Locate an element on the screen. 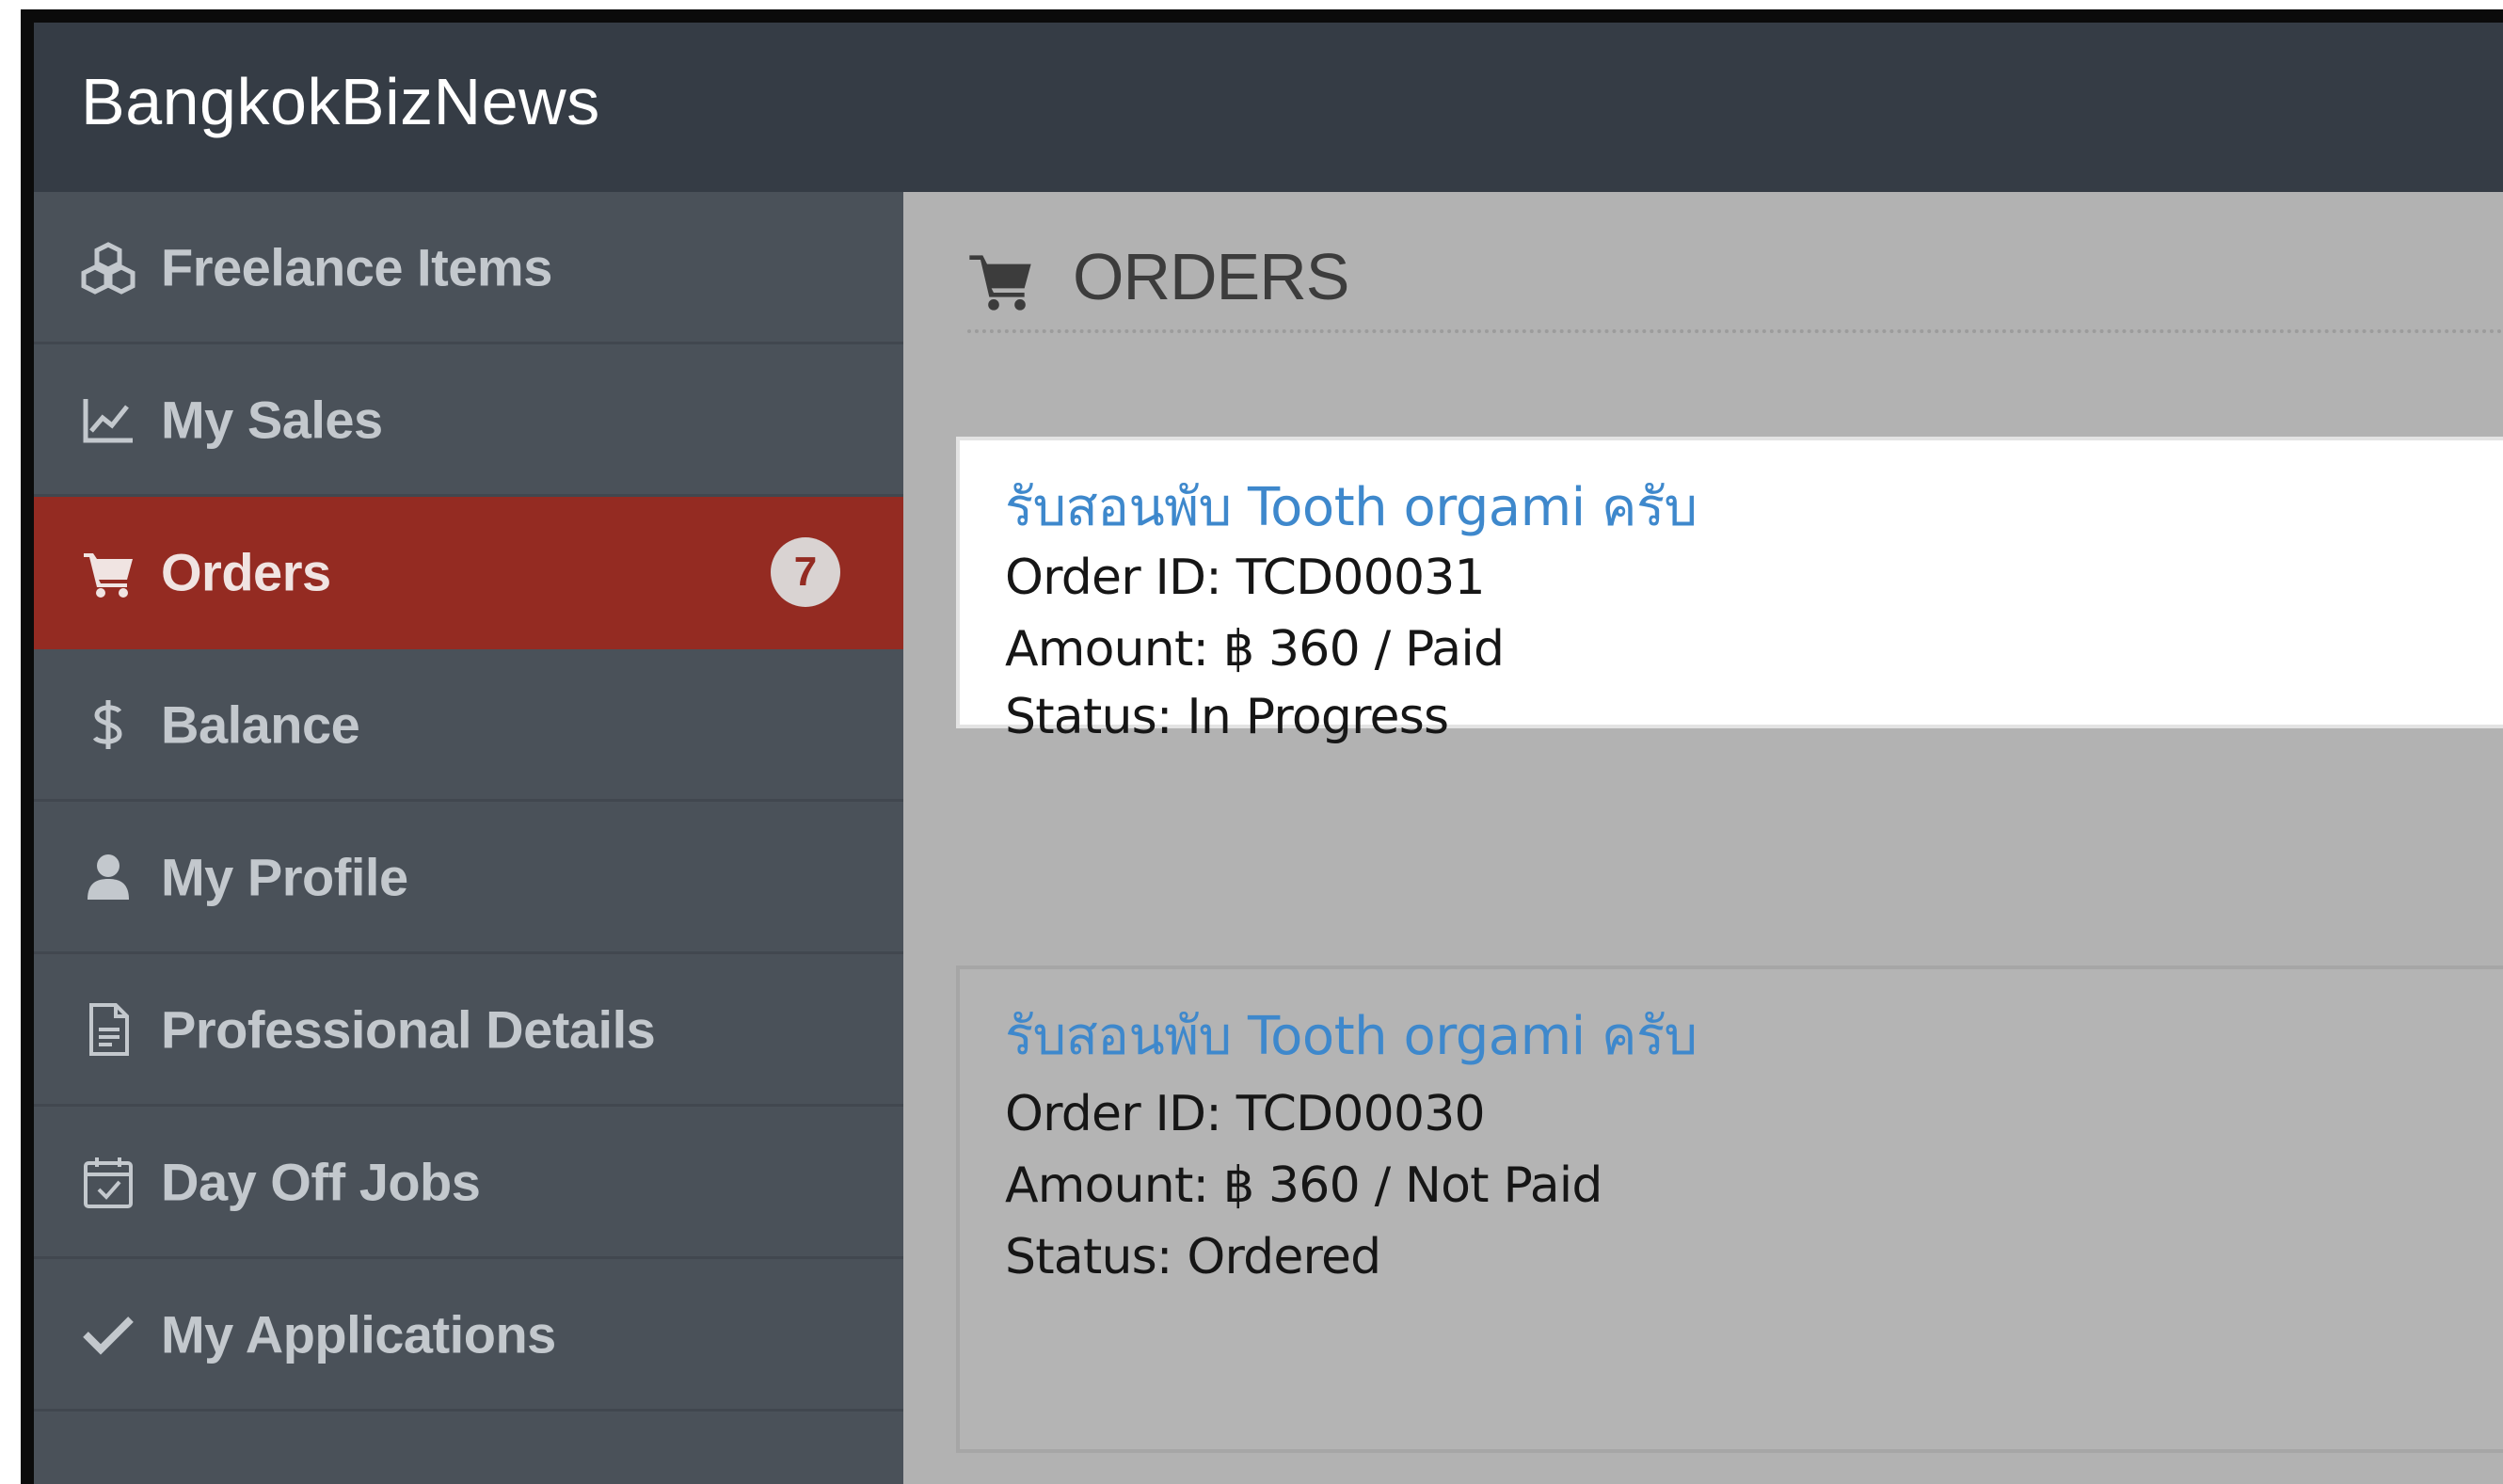 The height and width of the screenshot is (1484, 2503). top-bar: BangkokBizNews is located at coordinates (1268, 107).